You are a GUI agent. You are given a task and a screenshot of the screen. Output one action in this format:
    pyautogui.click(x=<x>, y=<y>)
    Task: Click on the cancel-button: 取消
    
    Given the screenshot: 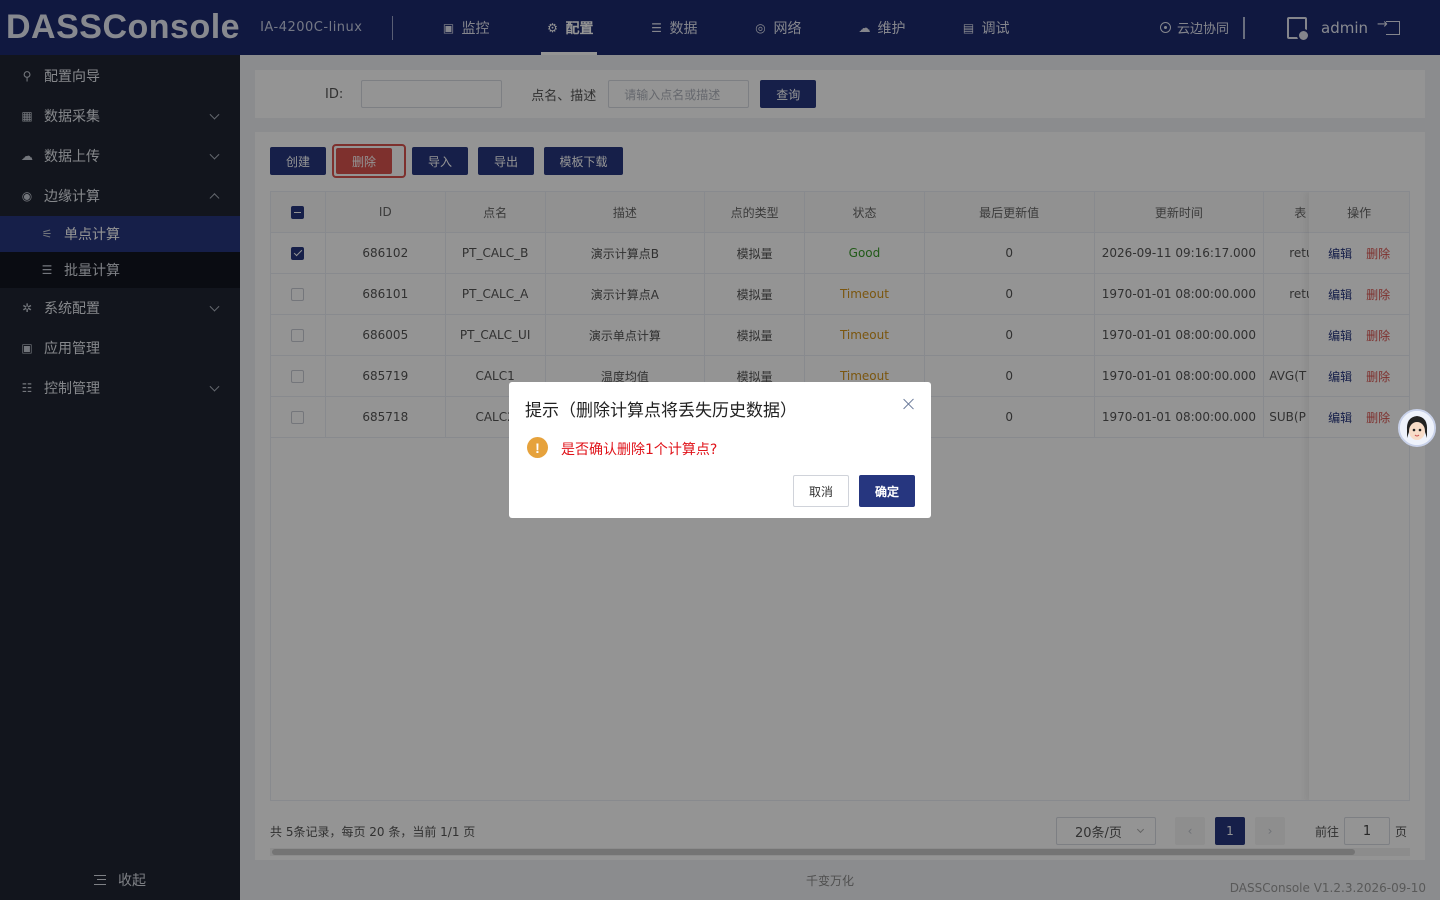 What is the action you would take?
    pyautogui.click(x=821, y=491)
    